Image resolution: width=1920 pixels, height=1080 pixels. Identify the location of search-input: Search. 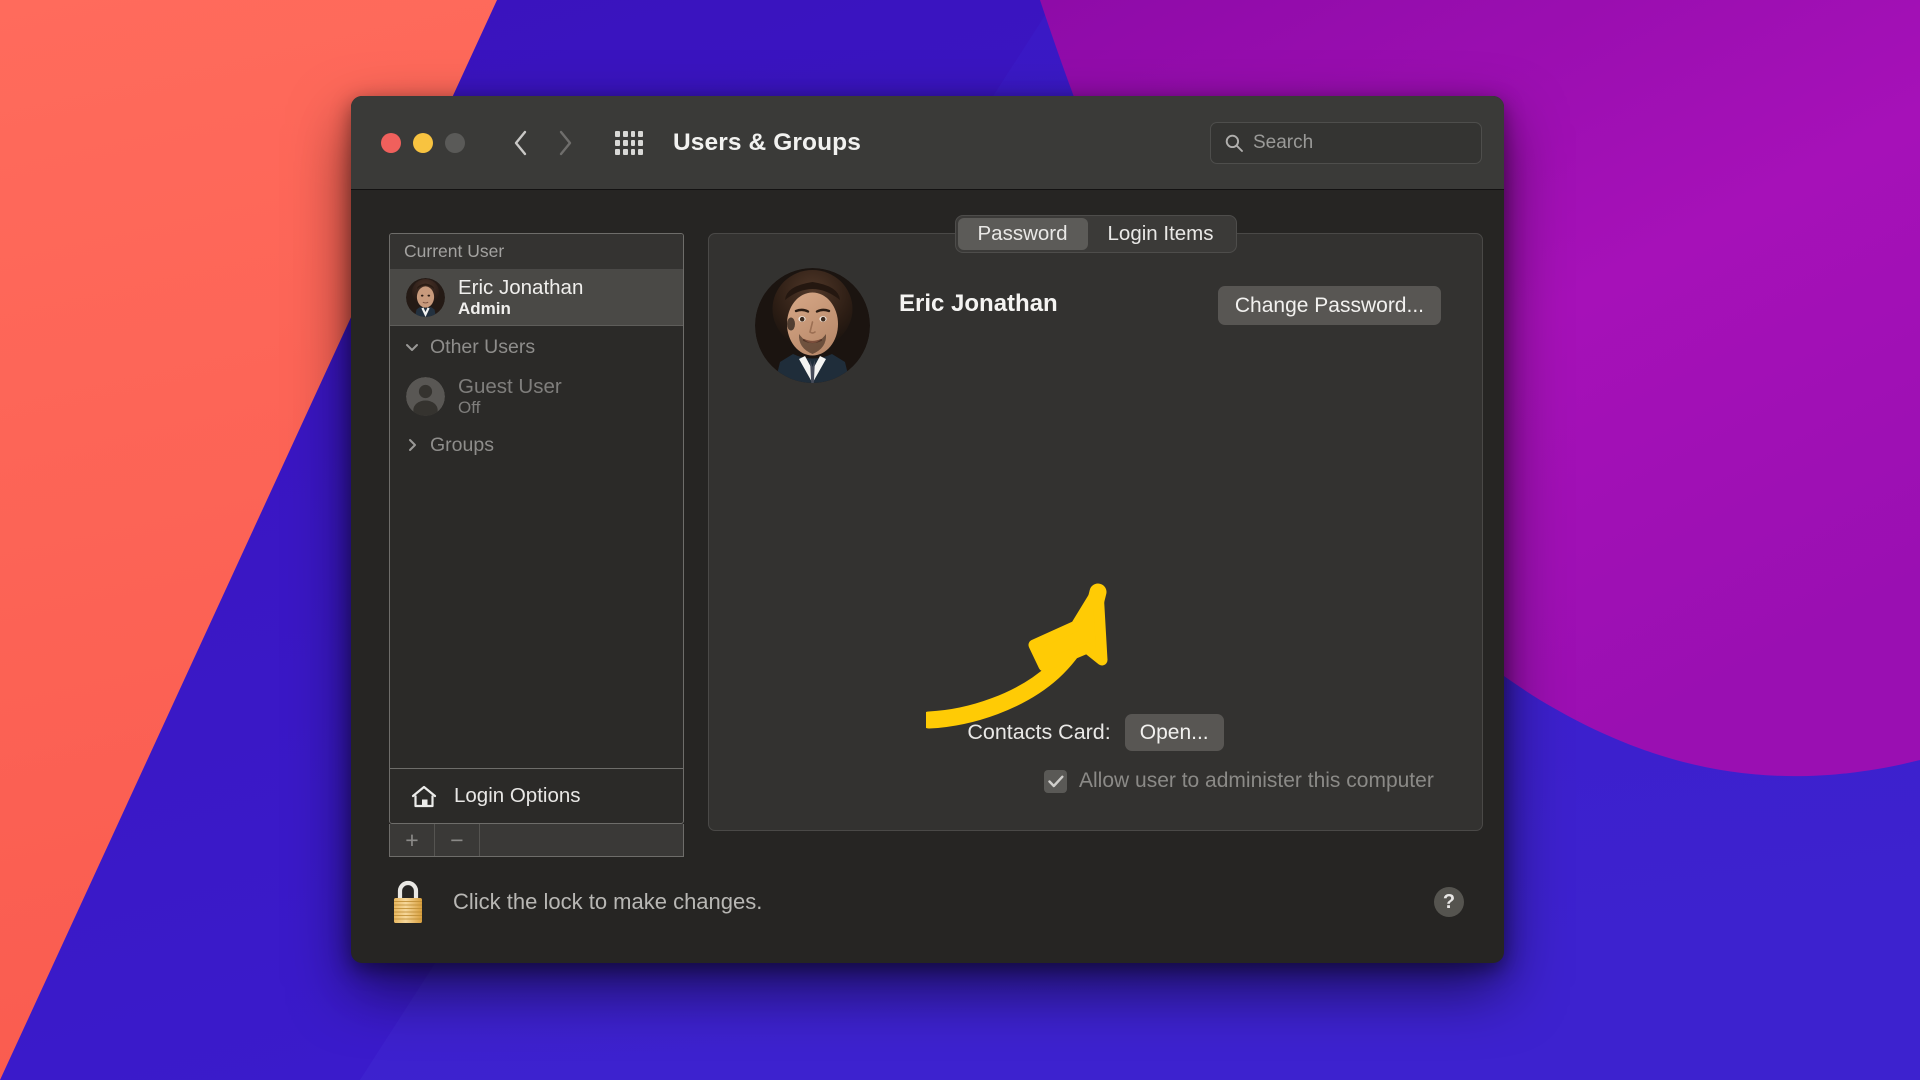
(1346, 142).